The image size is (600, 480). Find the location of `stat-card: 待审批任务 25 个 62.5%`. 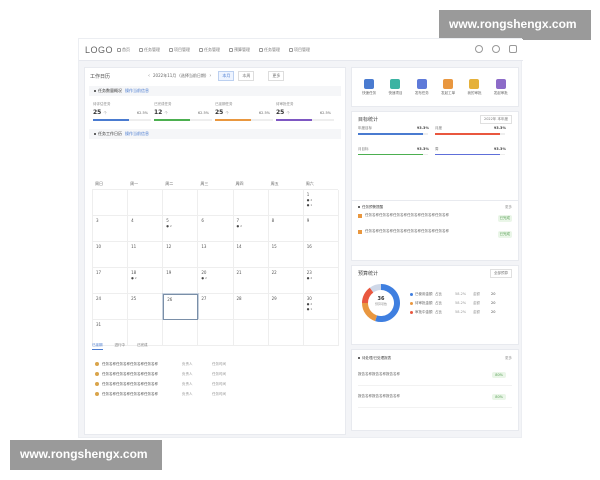

stat-card: 待审批任务 25 个 62.5% is located at coordinates (306, 111).